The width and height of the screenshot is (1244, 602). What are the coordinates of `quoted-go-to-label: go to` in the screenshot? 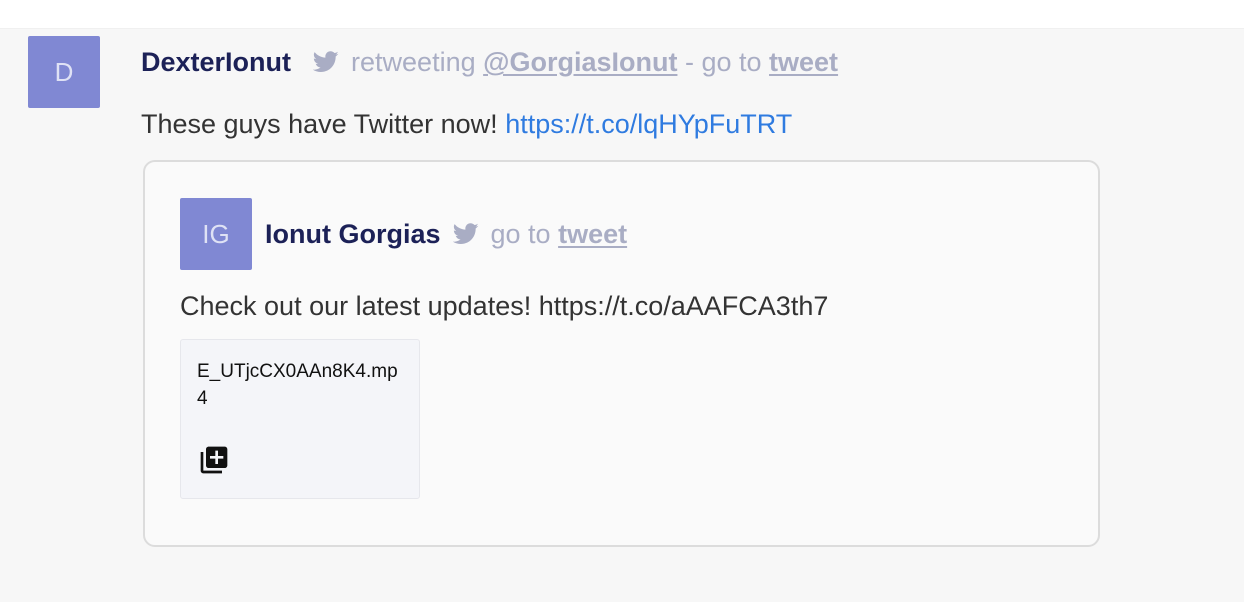 It's located at (520, 234).